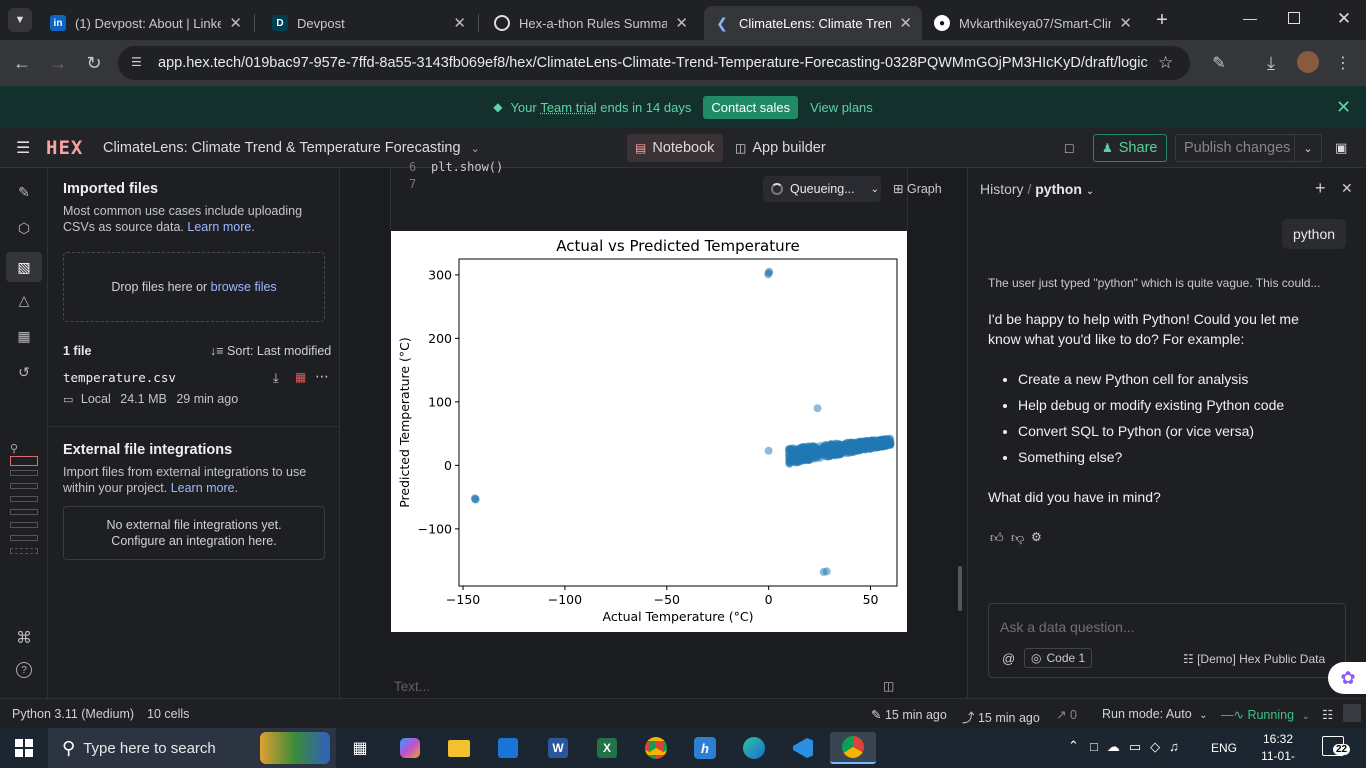  Describe the element at coordinates (1033, 23) in the screenshot. I see `tab-github: ● Mvkarthikeya07/Smart-Climate ✕` at that location.